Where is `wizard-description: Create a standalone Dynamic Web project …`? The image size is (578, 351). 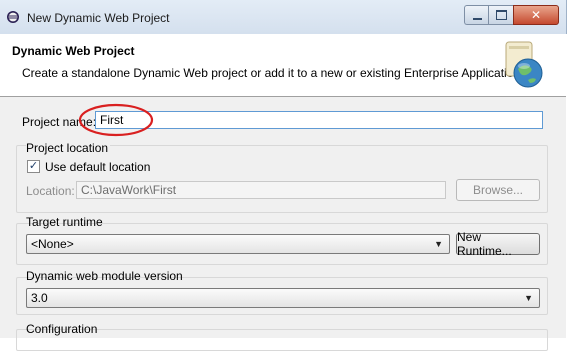 wizard-description: Create a standalone Dynamic Web project … is located at coordinates (273, 73).